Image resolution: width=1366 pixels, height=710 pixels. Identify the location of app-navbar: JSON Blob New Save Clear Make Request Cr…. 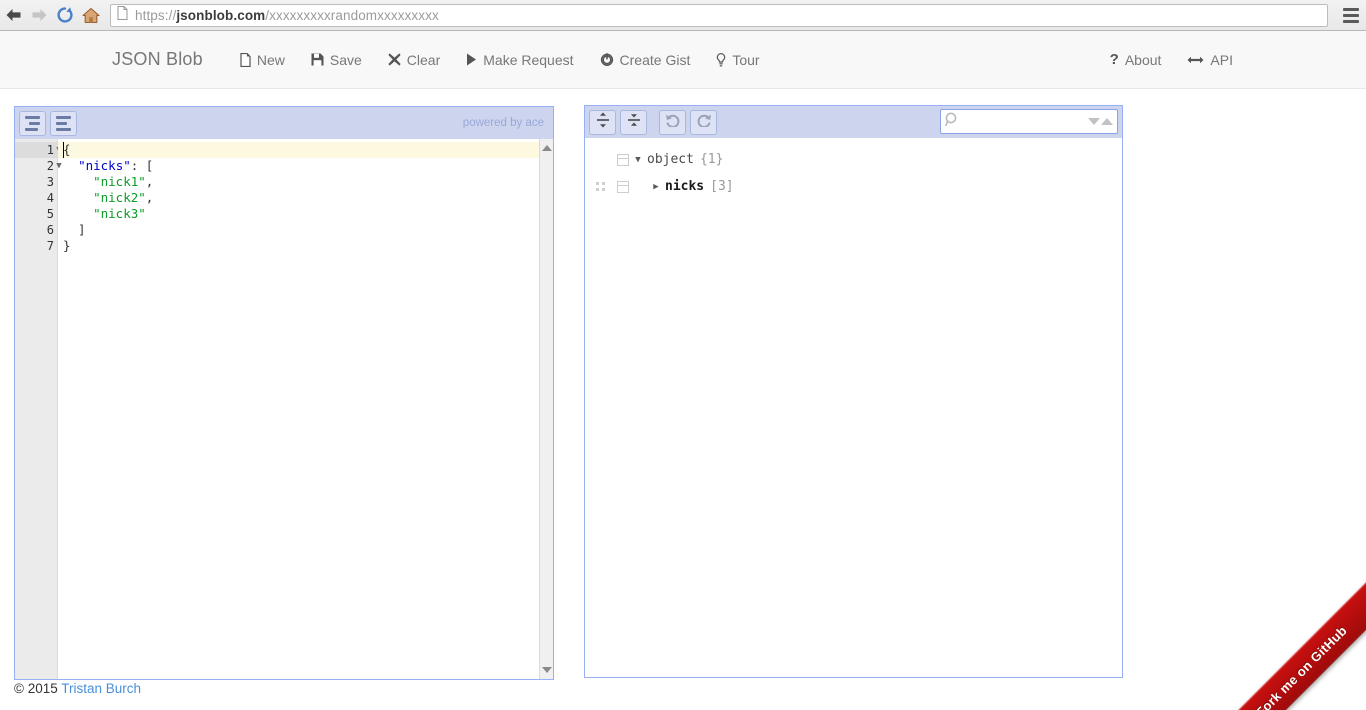
(683, 60).